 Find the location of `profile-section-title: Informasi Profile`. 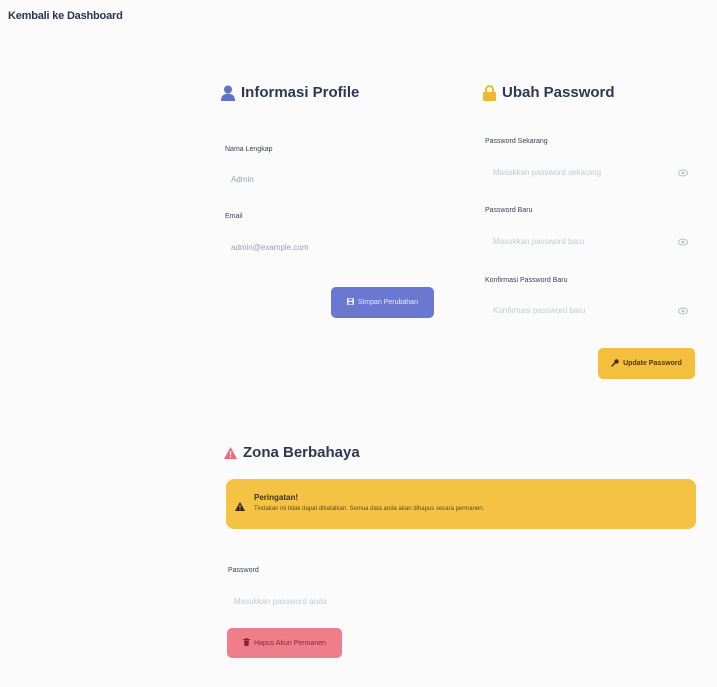

profile-section-title: Informasi Profile is located at coordinates (290, 92).